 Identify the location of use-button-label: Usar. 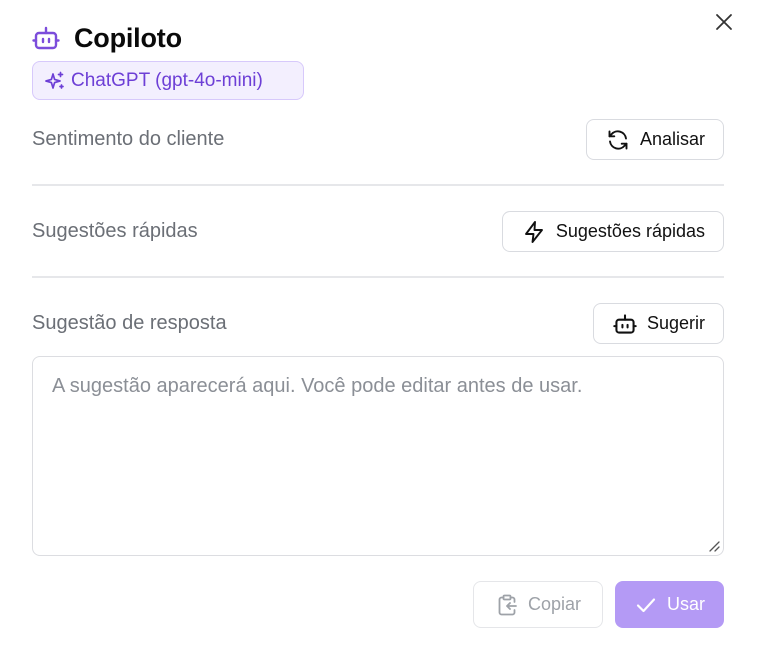
(686, 604).